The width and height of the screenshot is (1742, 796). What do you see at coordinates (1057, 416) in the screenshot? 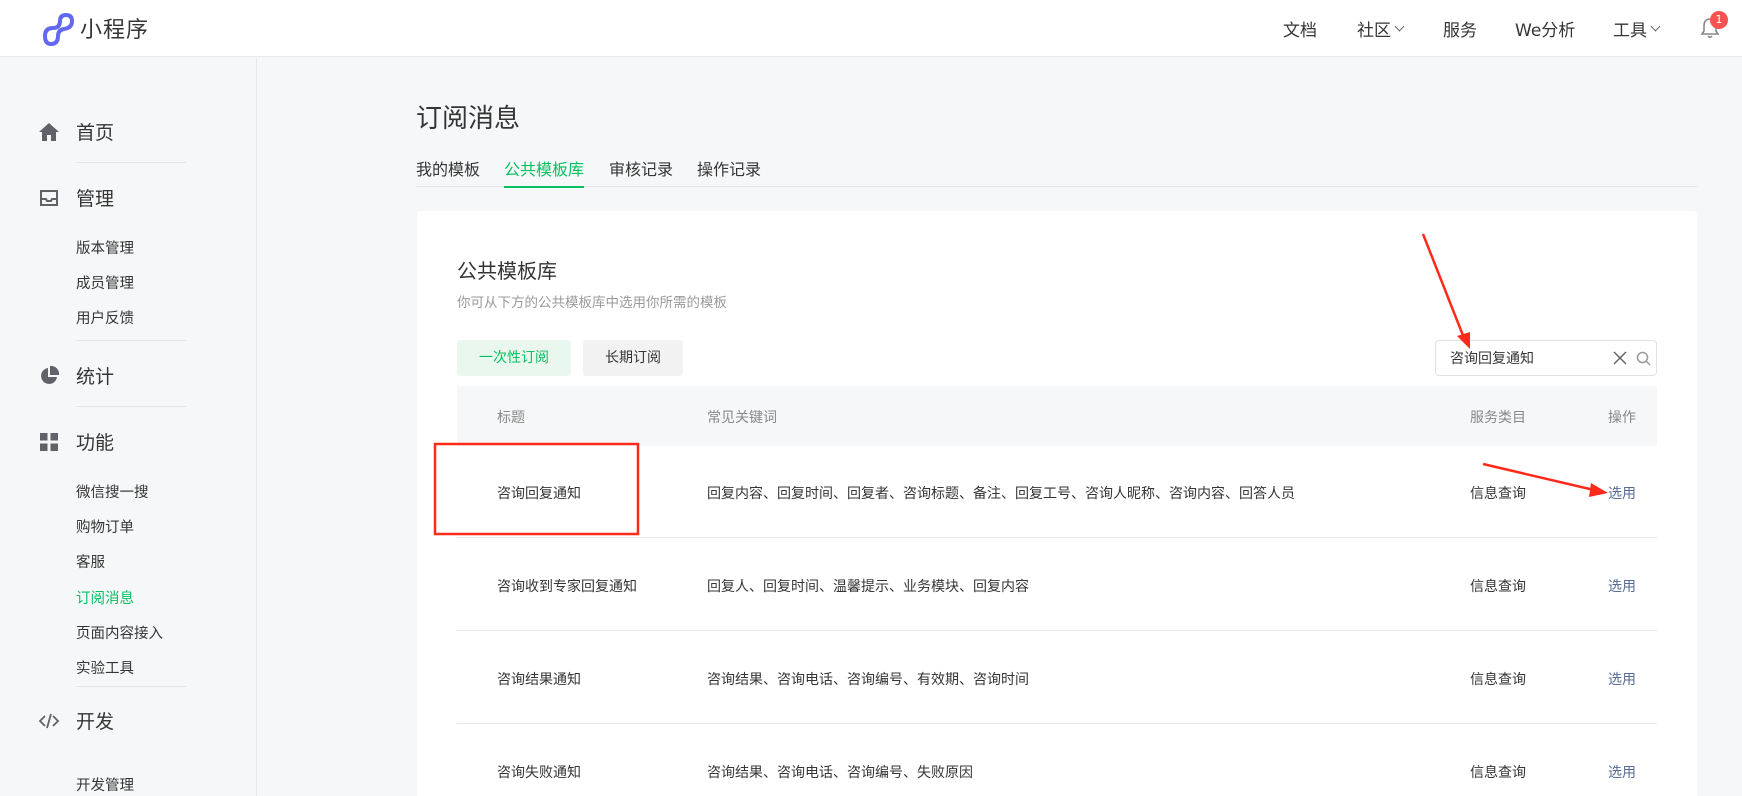
I see `table-header: 标题 常见关键词 服务类目 操作` at bounding box center [1057, 416].